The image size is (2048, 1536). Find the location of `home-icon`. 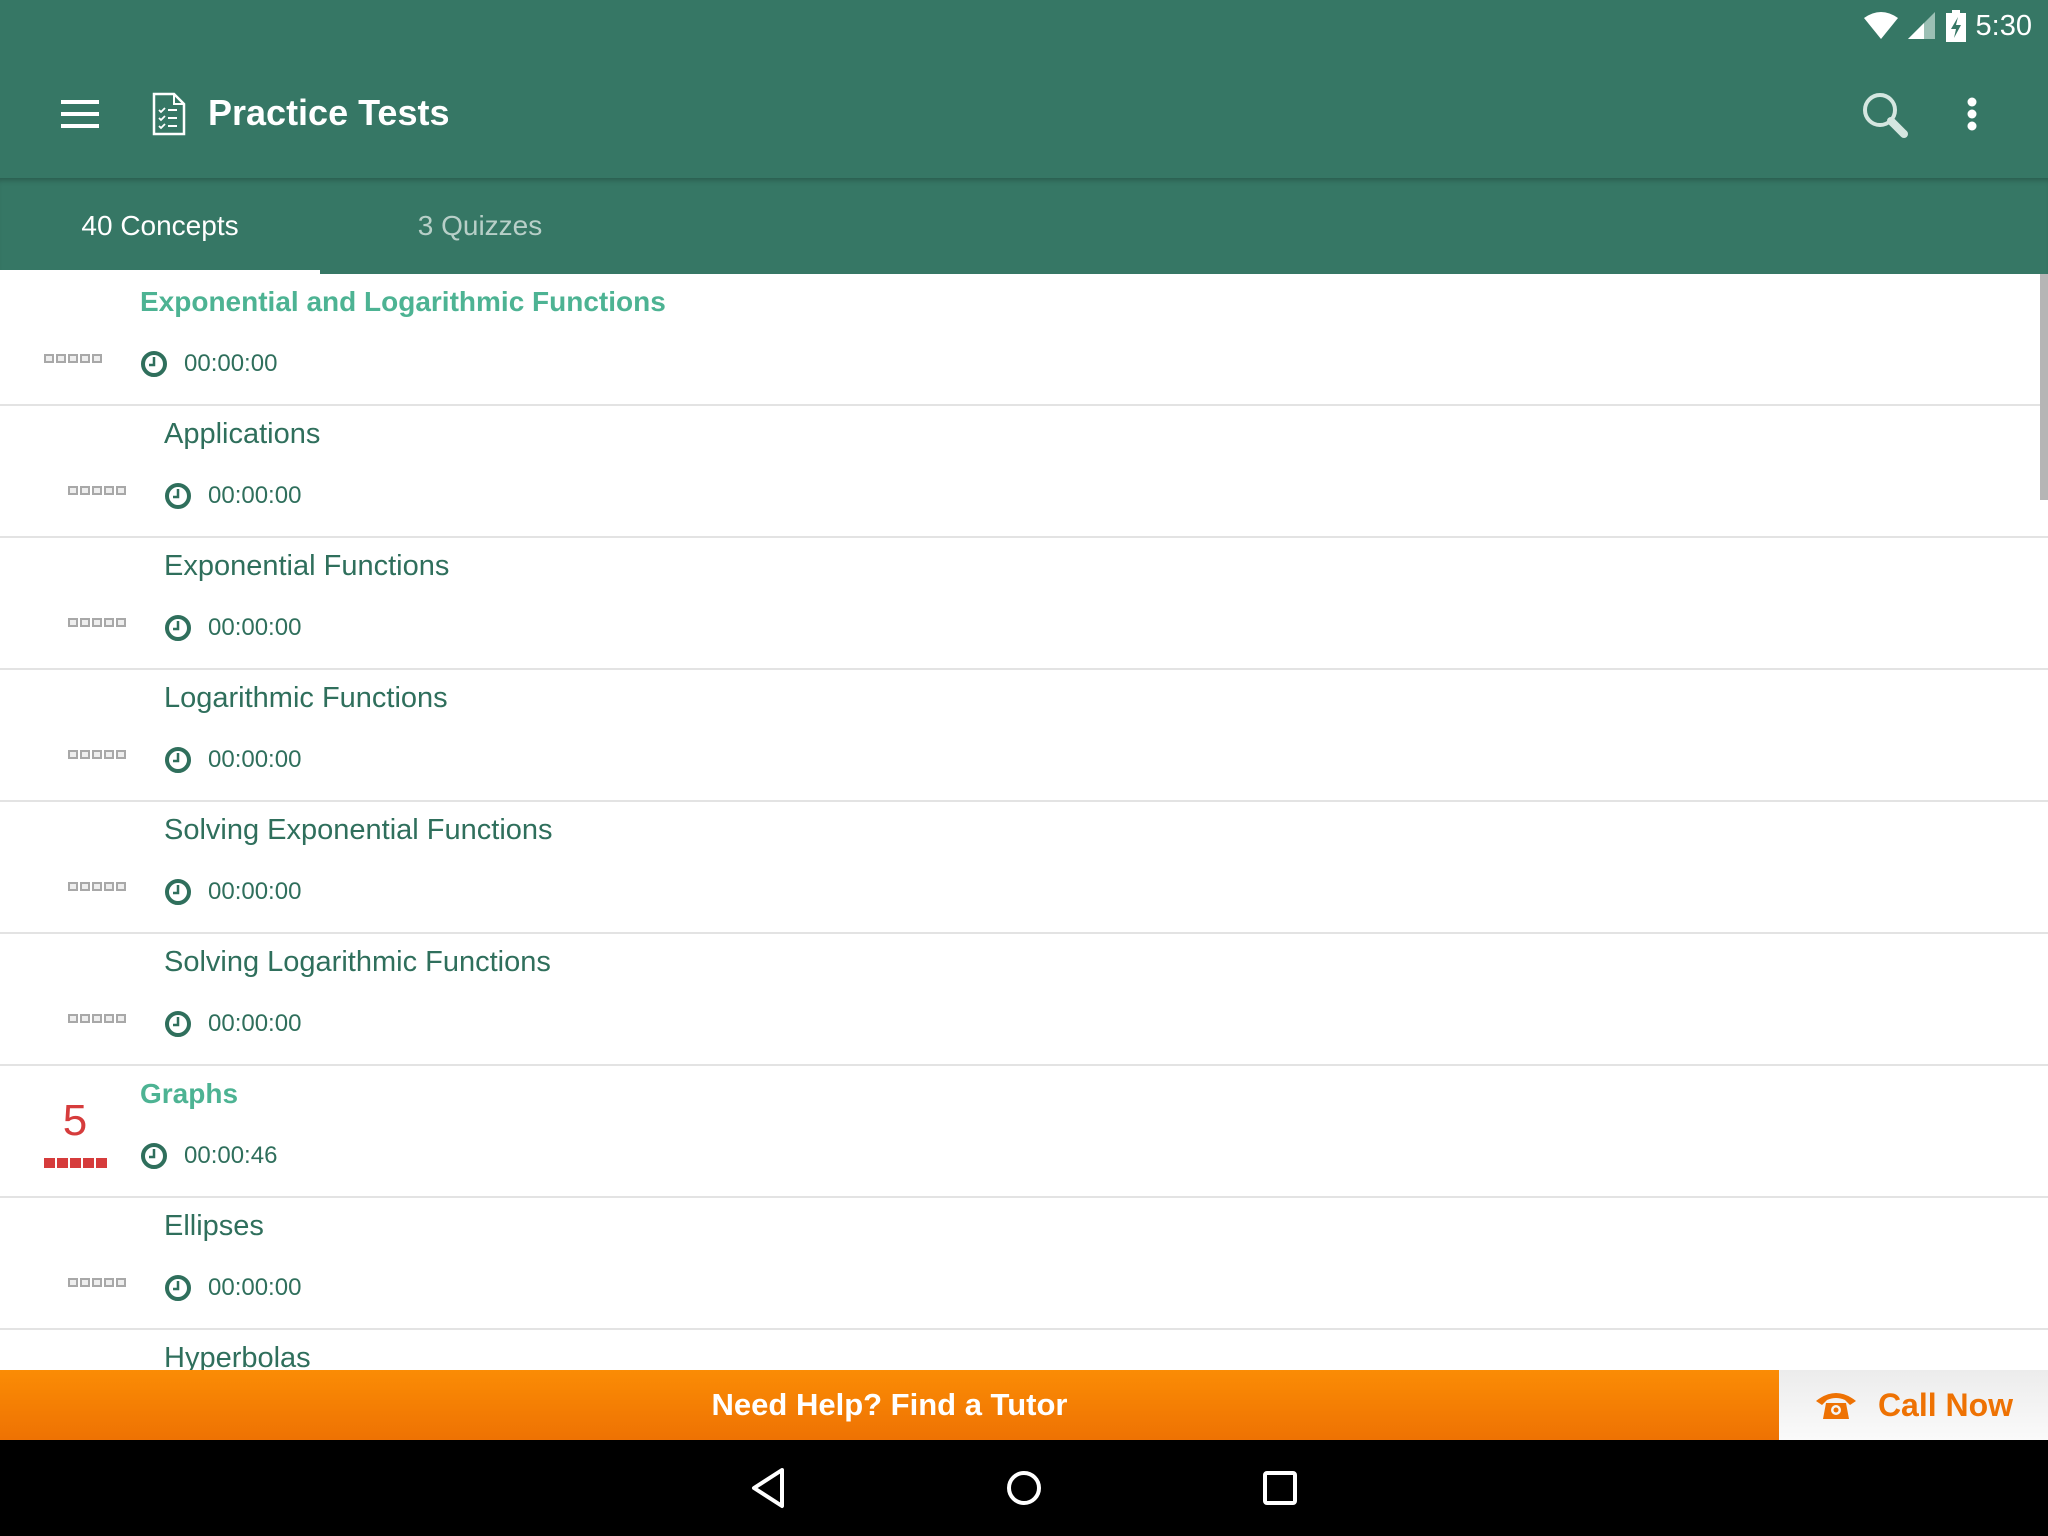

home-icon is located at coordinates (1024, 1488).